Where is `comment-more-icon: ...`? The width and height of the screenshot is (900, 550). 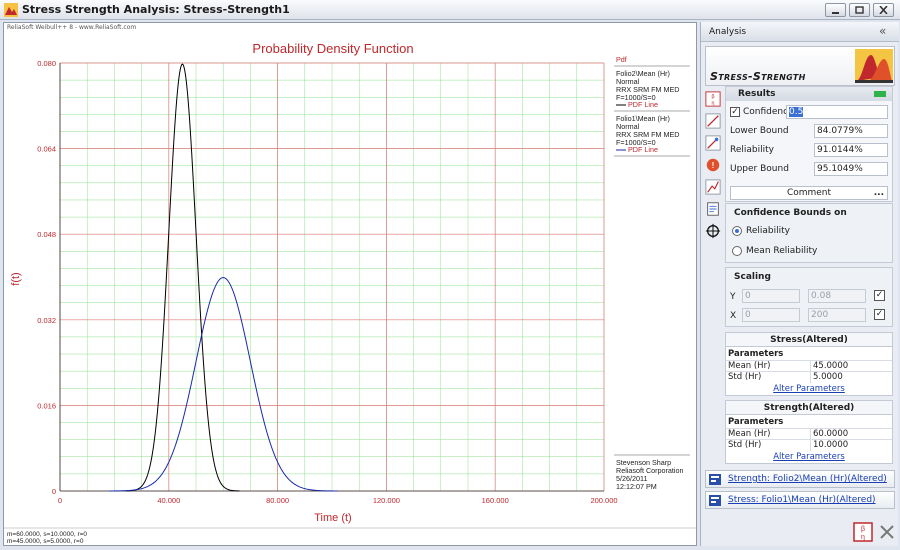
comment-more-icon: ... is located at coordinates (879, 193).